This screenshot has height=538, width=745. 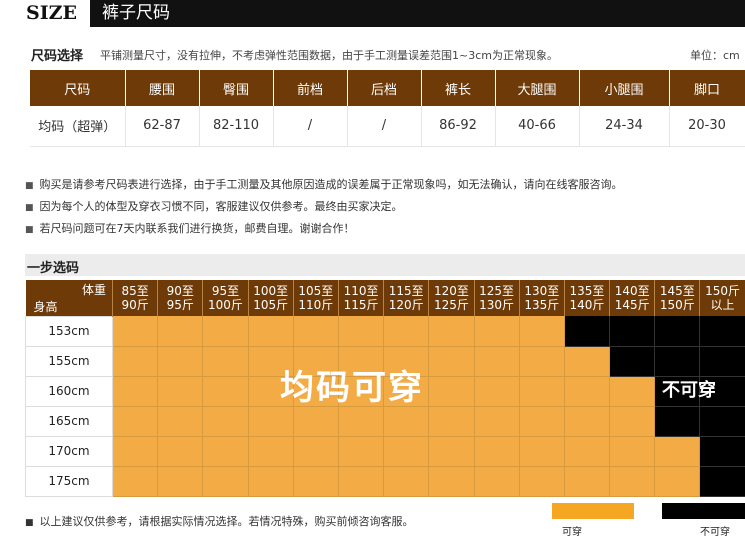 I want to click on weight-range-from: 120至, so click(x=451, y=291).